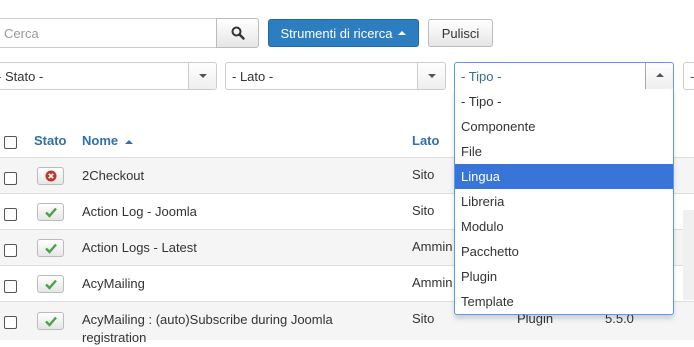 Image resolution: width=694 pixels, height=347 pixels. What do you see at coordinates (128, 141) in the screenshot?
I see `sort-asc-icon` at bounding box center [128, 141].